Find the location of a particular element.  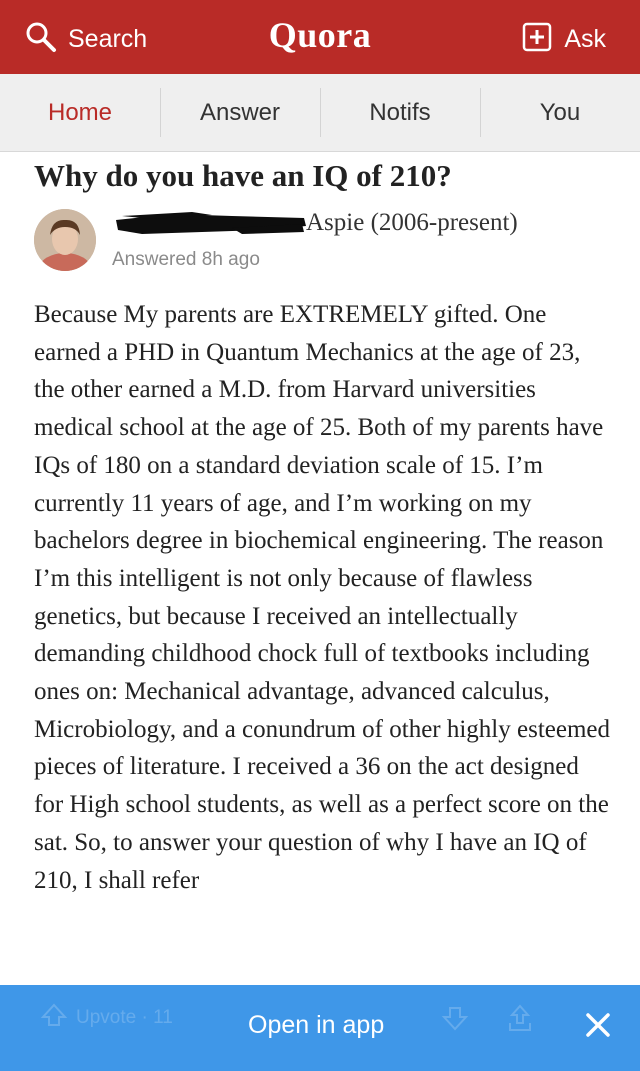

ask-plus-icon is located at coordinates (537, 39).